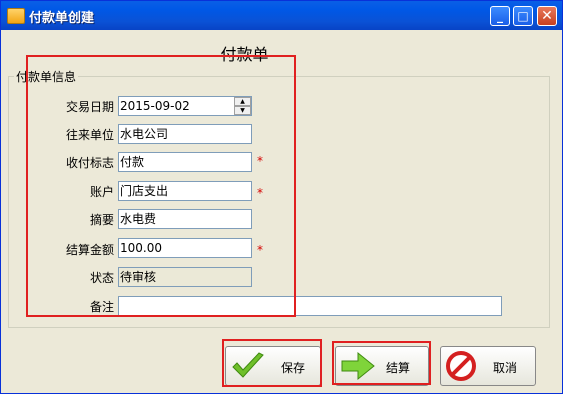 The height and width of the screenshot is (394, 563). I want to click on cancel-icon, so click(461, 366).